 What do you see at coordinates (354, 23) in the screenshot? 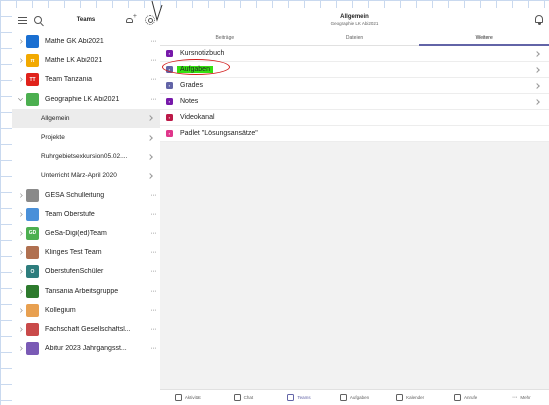
I see `channel-subtitle: Geographie LK Abi2021` at bounding box center [354, 23].